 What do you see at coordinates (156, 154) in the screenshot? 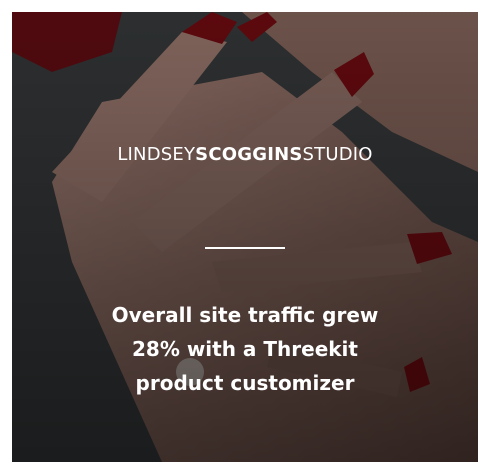
I see `logo-part-lindsey: LINDSEY` at bounding box center [156, 154].